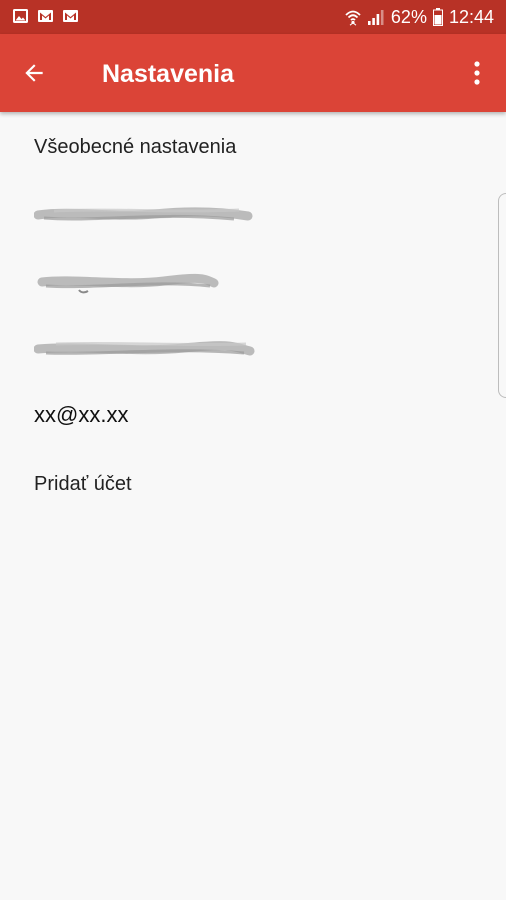  Describe the element at coordinates (253, 73) in the screenshot. I see `app-bar: Nastavenia` at that location.